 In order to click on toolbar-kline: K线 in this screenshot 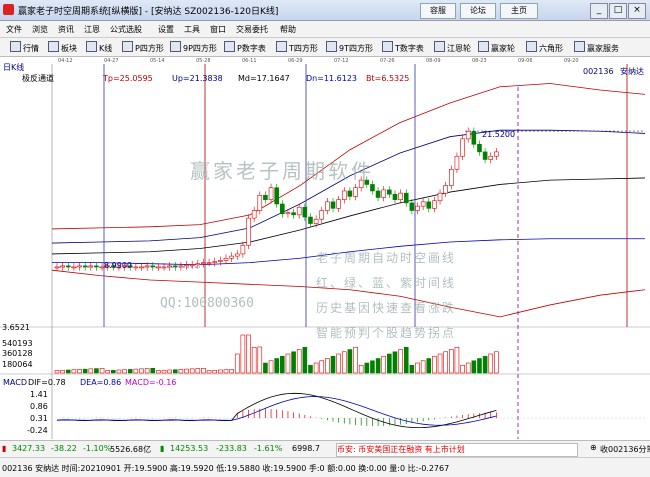, I will do `click(99, 47)`.